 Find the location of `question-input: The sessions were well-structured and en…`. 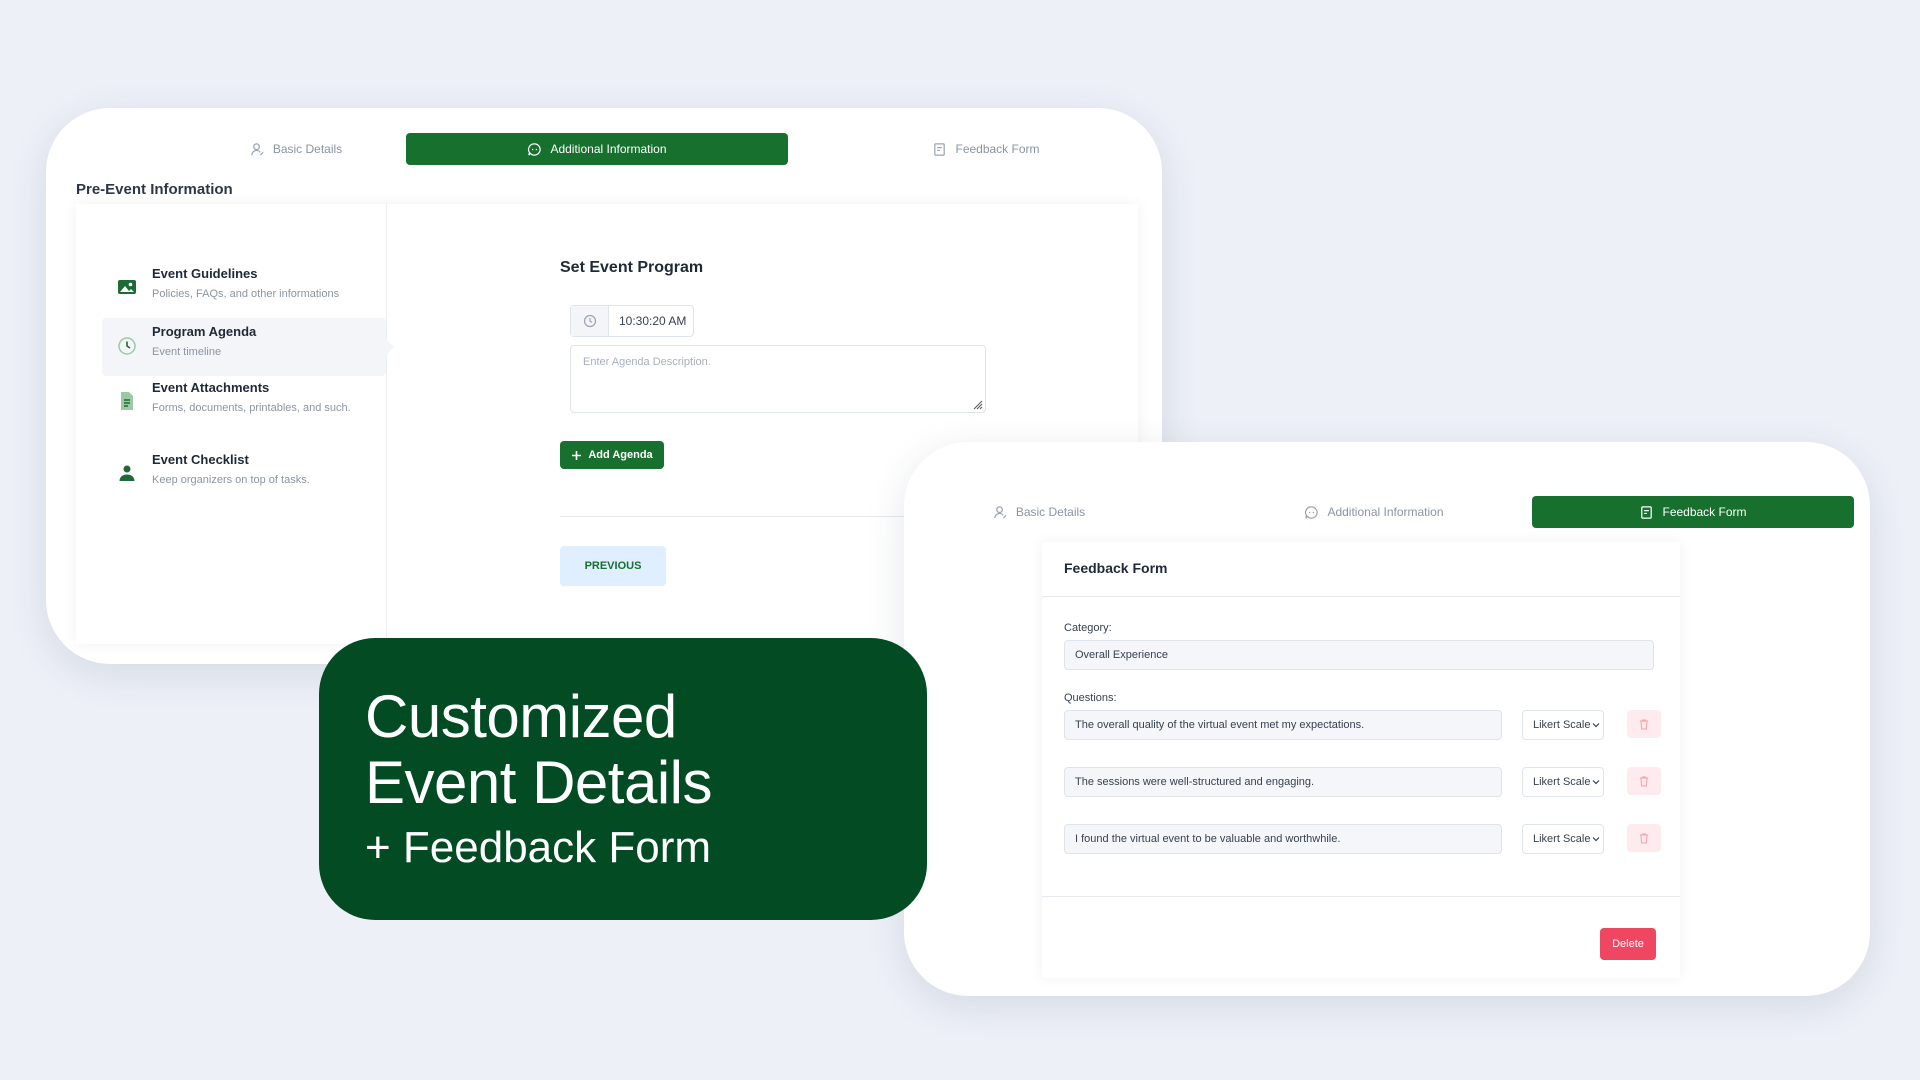

question-input: The sessions were well-structured and en… is located at coordinates (1283, 782).